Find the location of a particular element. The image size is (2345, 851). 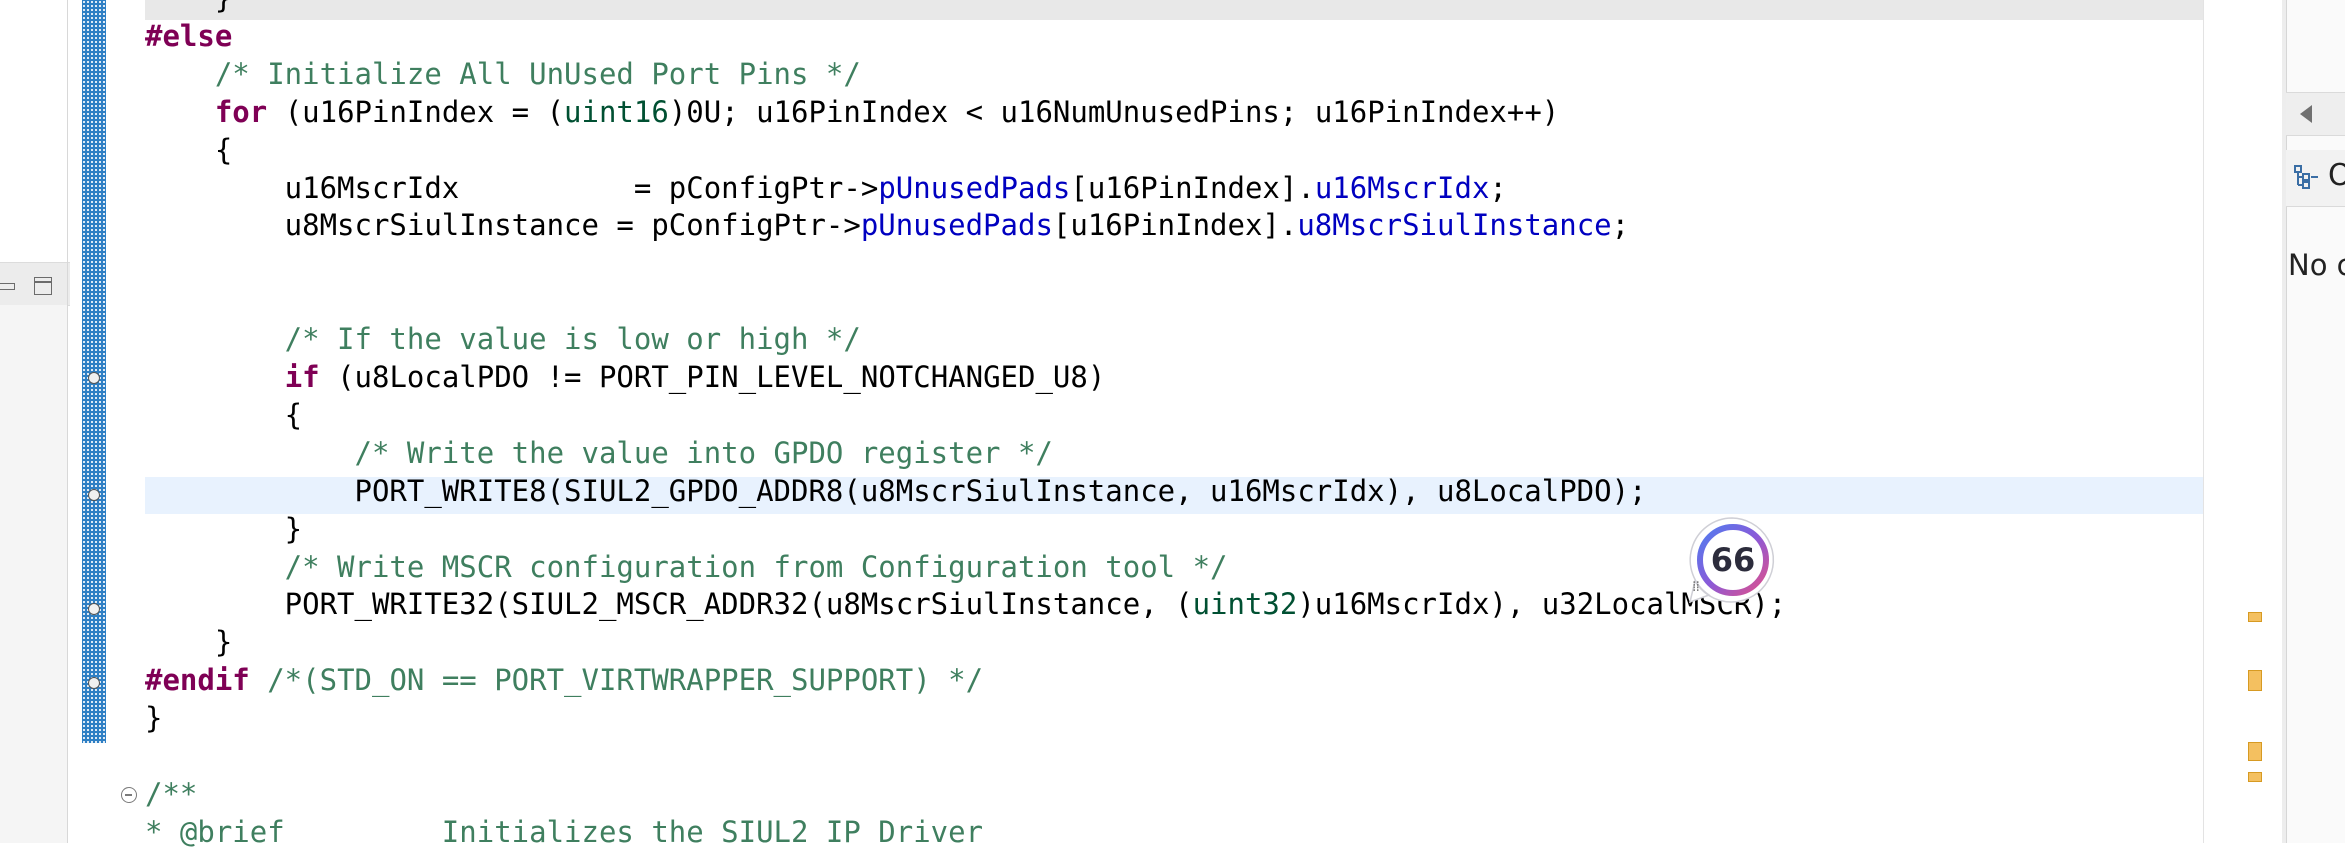

code-token: * @brief Initializes the SIUL2 IP Driver is located at coordinates (564, 831).